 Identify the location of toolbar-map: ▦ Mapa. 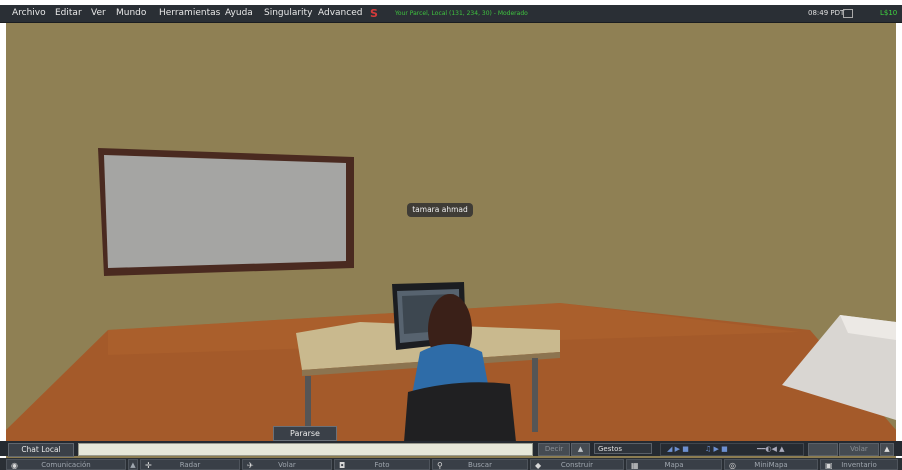
(674, 464).